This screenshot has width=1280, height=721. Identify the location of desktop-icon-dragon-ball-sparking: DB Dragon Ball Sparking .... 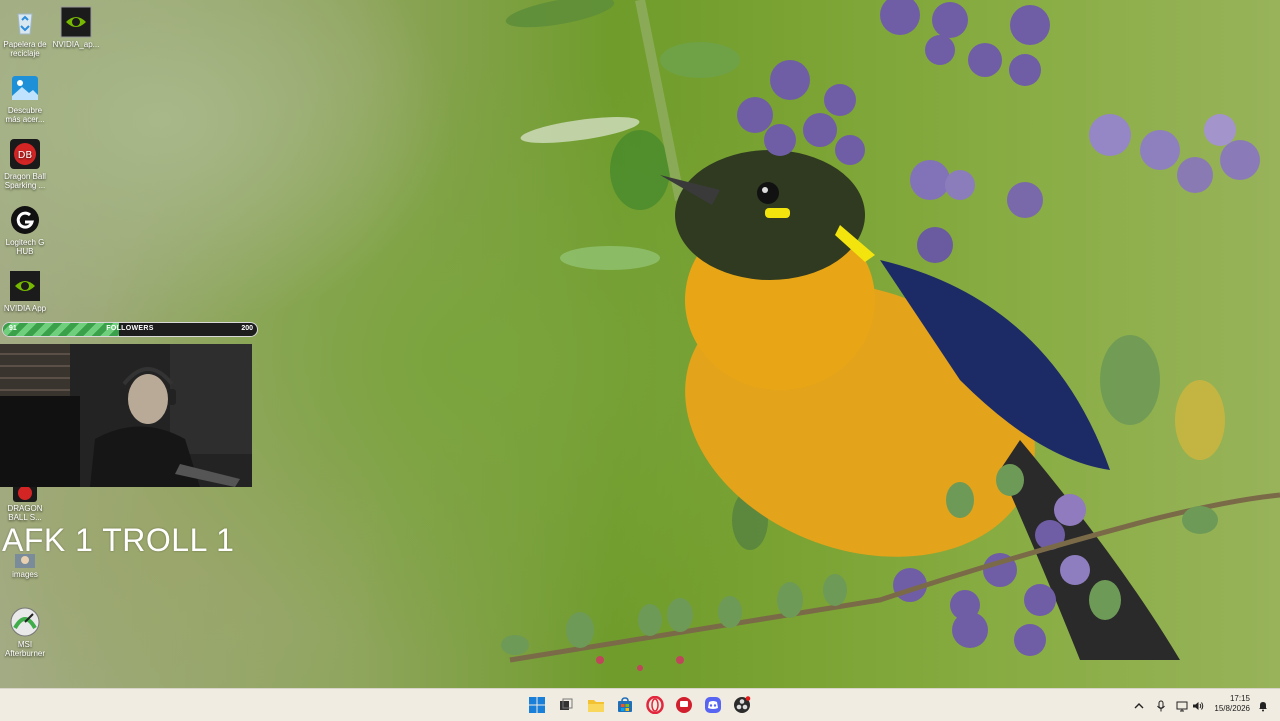
(25, 164).